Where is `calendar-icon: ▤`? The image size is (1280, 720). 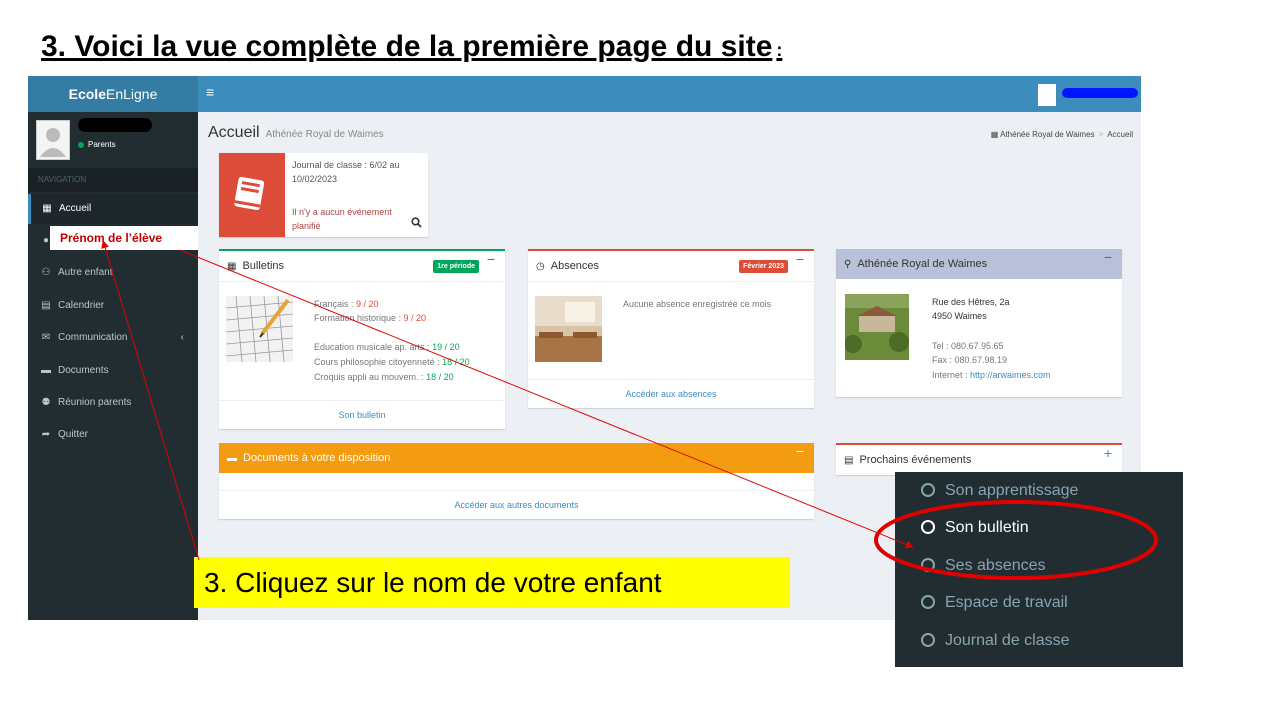
calendar-icon: ▤ is located at coordinates (46, 305).